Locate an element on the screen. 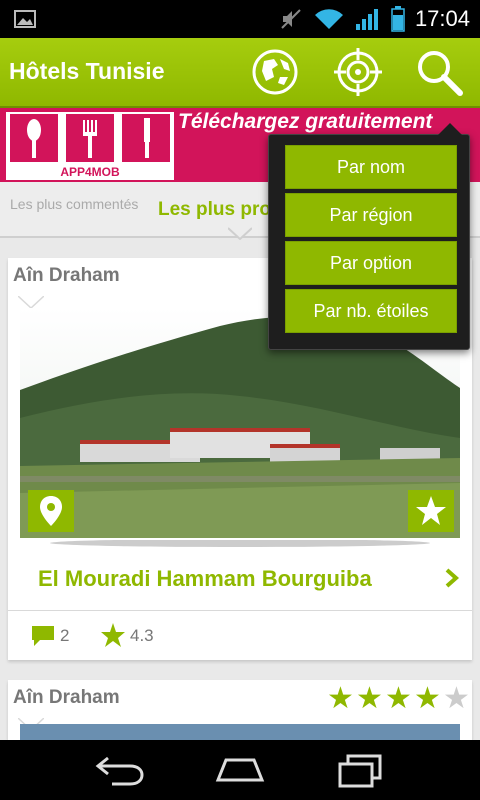 This screenshot has height=800, width=480. rating-star-icon is located at coordinates (113, 635).